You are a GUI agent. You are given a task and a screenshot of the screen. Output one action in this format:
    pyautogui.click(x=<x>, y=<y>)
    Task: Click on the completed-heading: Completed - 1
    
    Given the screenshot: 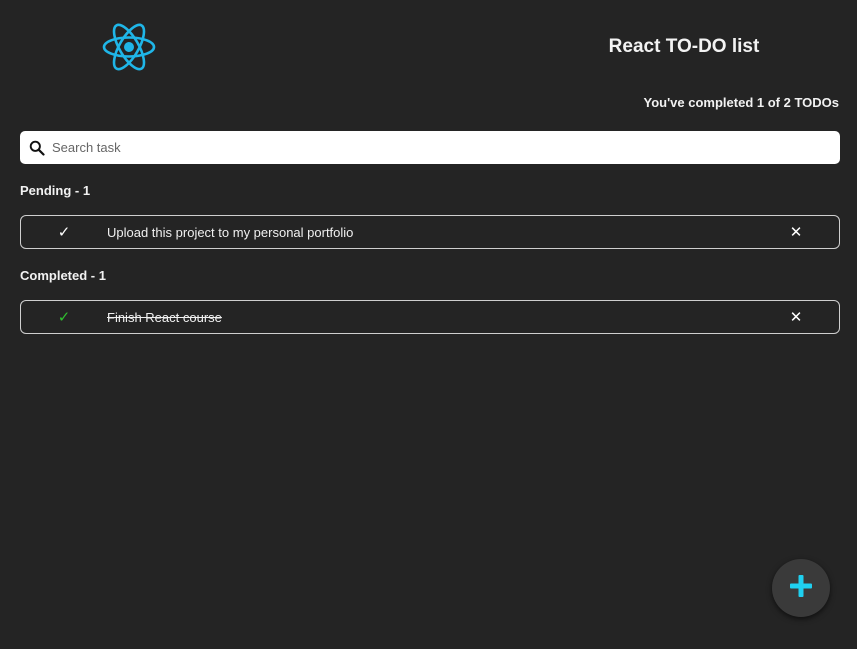 What is the action you would take?
    pyautogui.click(x=63, y=275)
    